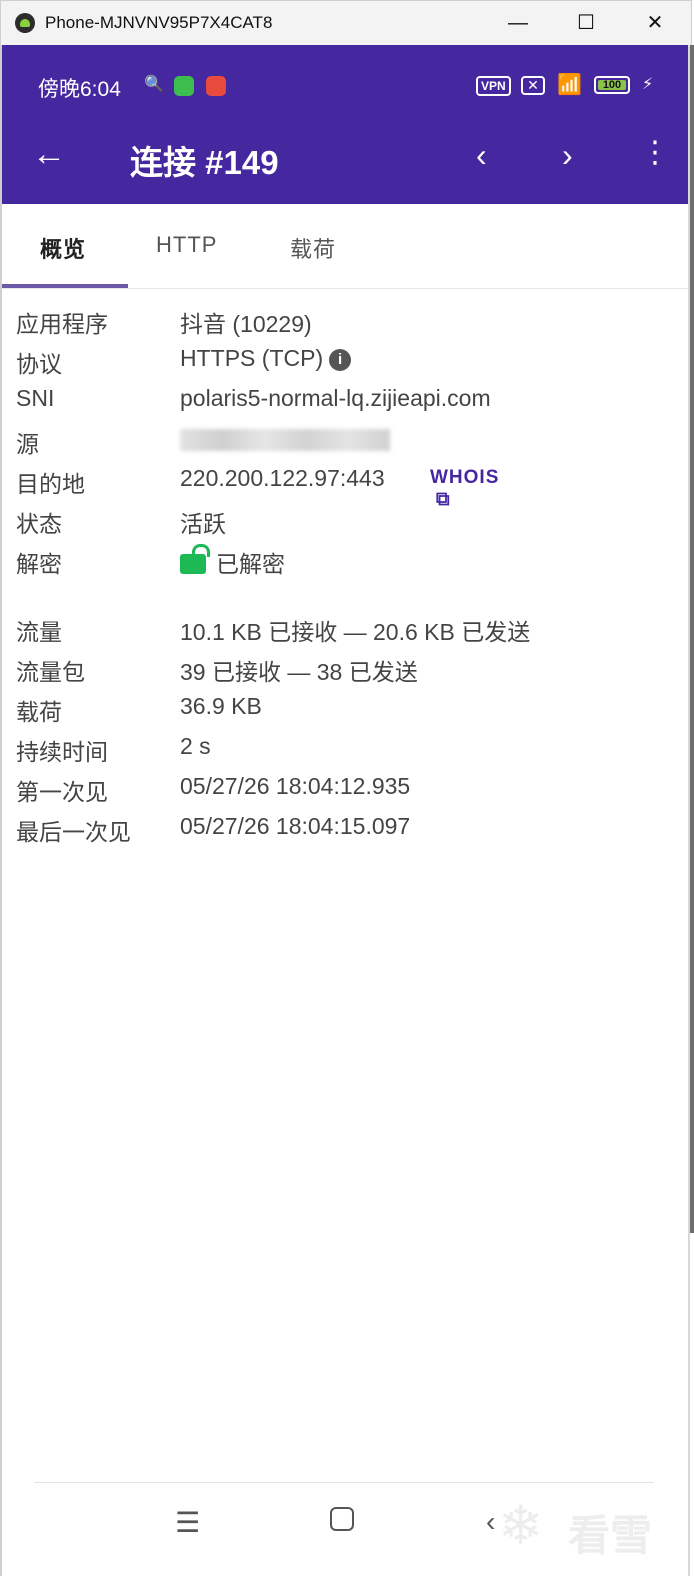 The height and width of the screenshot is (1576, 694). What do you see at coordinates (521, 1526) in the screenshot?
I see `snowflake-icon: ❄` at bounding box center [521, 1526].